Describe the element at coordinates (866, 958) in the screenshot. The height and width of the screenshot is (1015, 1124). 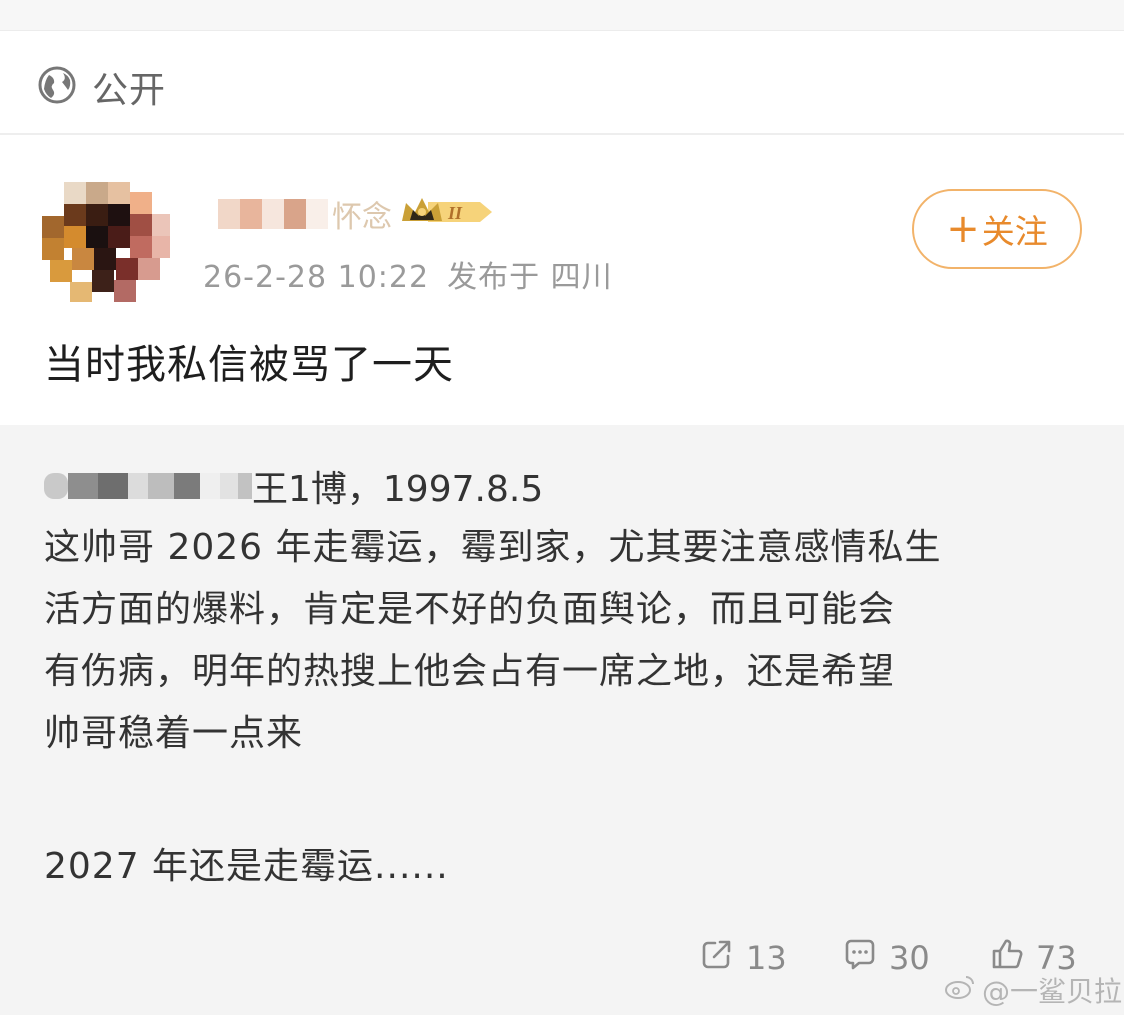
I see `comment-icon` at that location.